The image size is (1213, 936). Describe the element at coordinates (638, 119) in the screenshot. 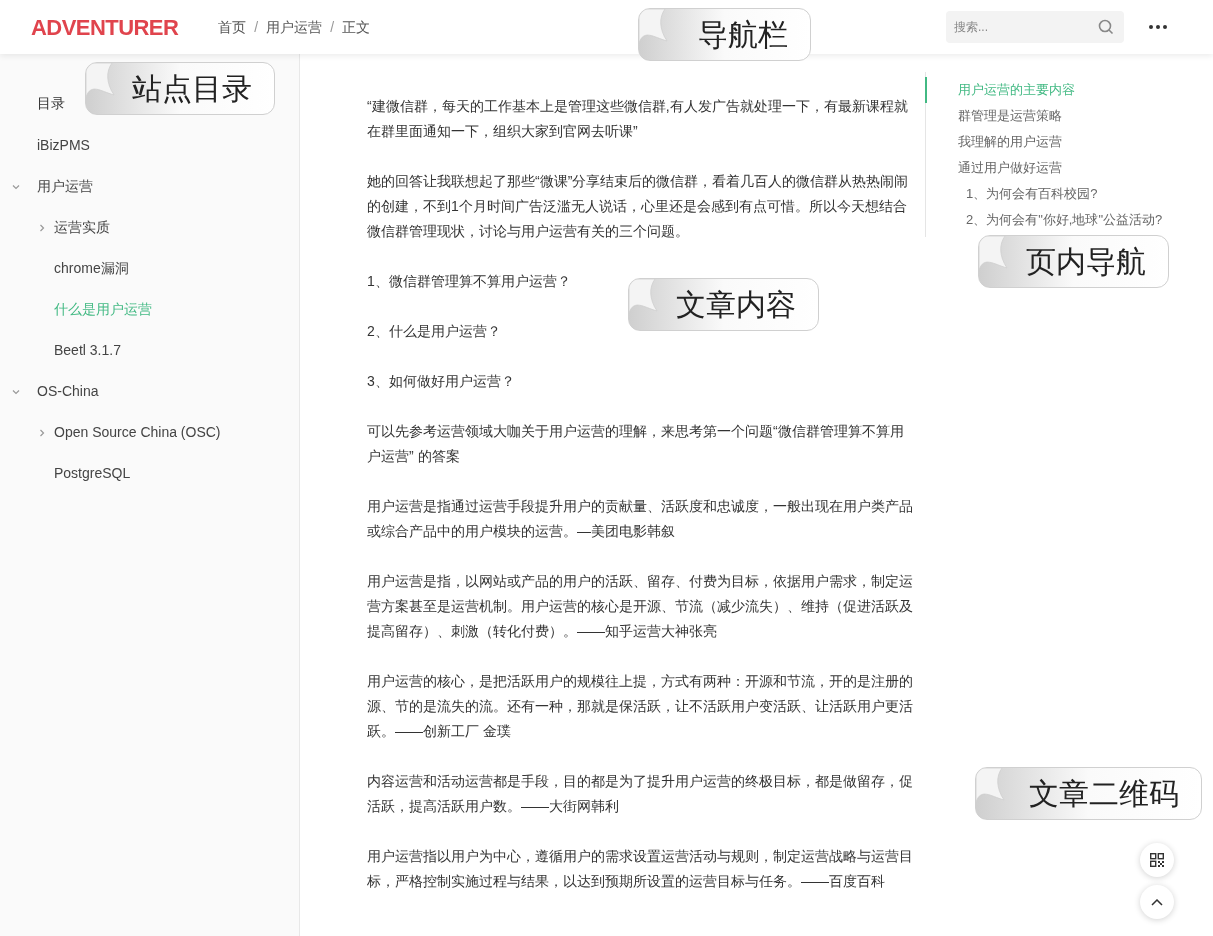

I see `paragraph: “建微信群，每天的工作基本上是管理这些微信群,有人发广告就处理一下，有最新课程就在群里面通知一下，组织大家到官网去听课”` at that location.